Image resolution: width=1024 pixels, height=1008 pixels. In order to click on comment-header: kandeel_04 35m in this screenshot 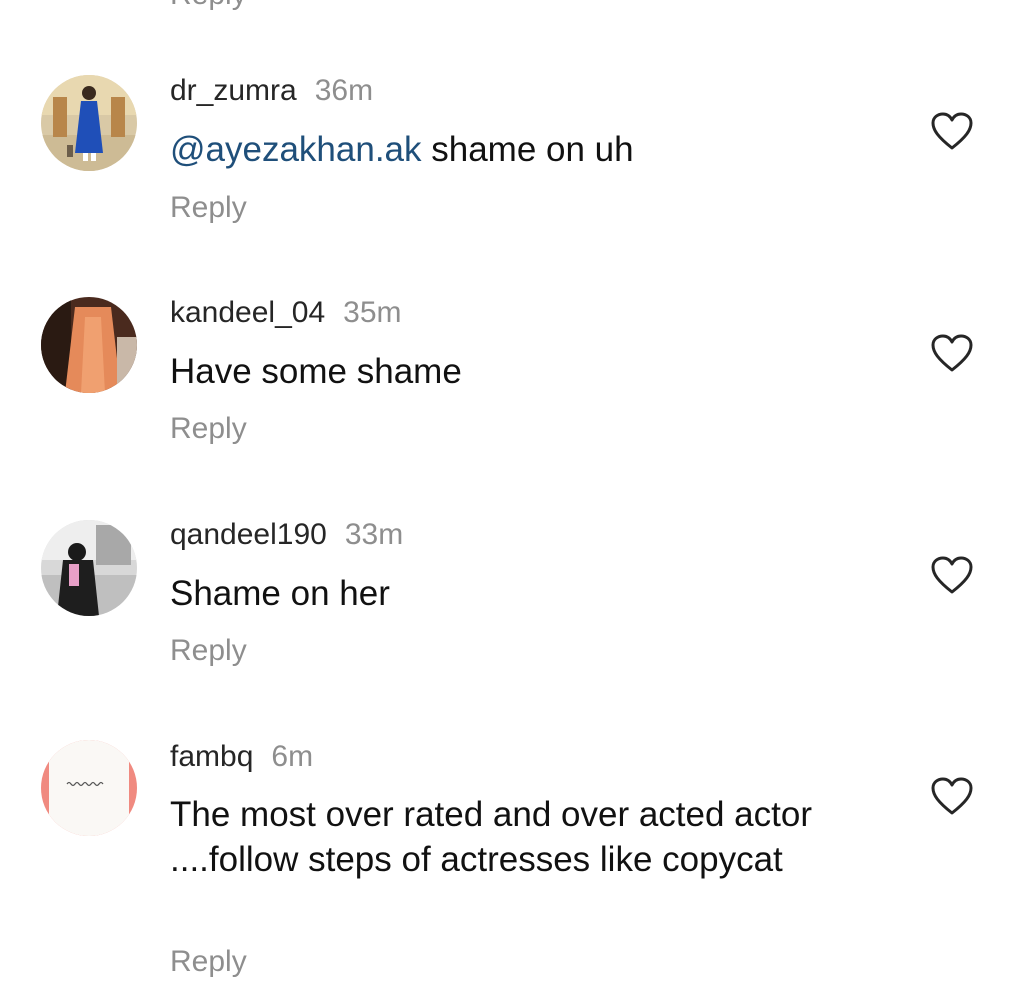, I will do `click(286, 313)`.